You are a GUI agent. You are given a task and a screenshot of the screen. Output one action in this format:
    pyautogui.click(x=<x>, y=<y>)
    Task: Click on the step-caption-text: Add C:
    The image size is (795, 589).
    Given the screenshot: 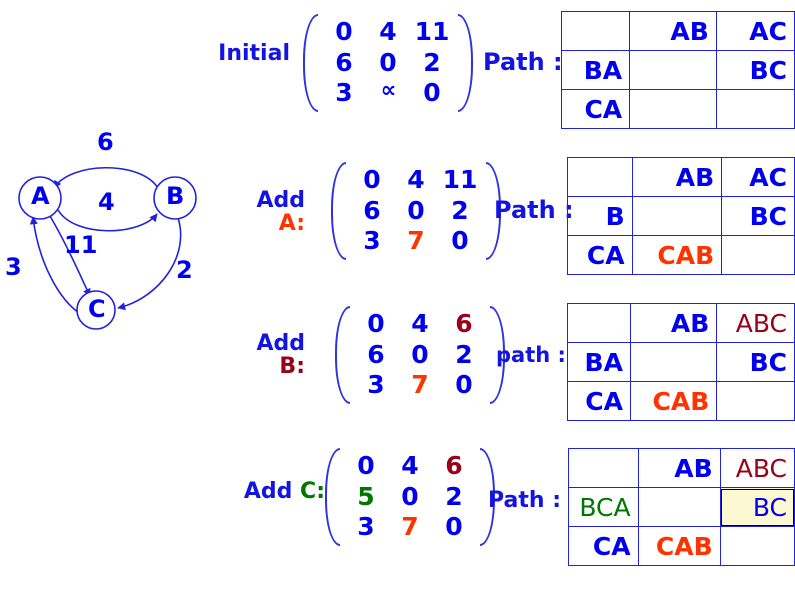 What is the action you would take?
    pyautogui.click(x=284, y=491)
    